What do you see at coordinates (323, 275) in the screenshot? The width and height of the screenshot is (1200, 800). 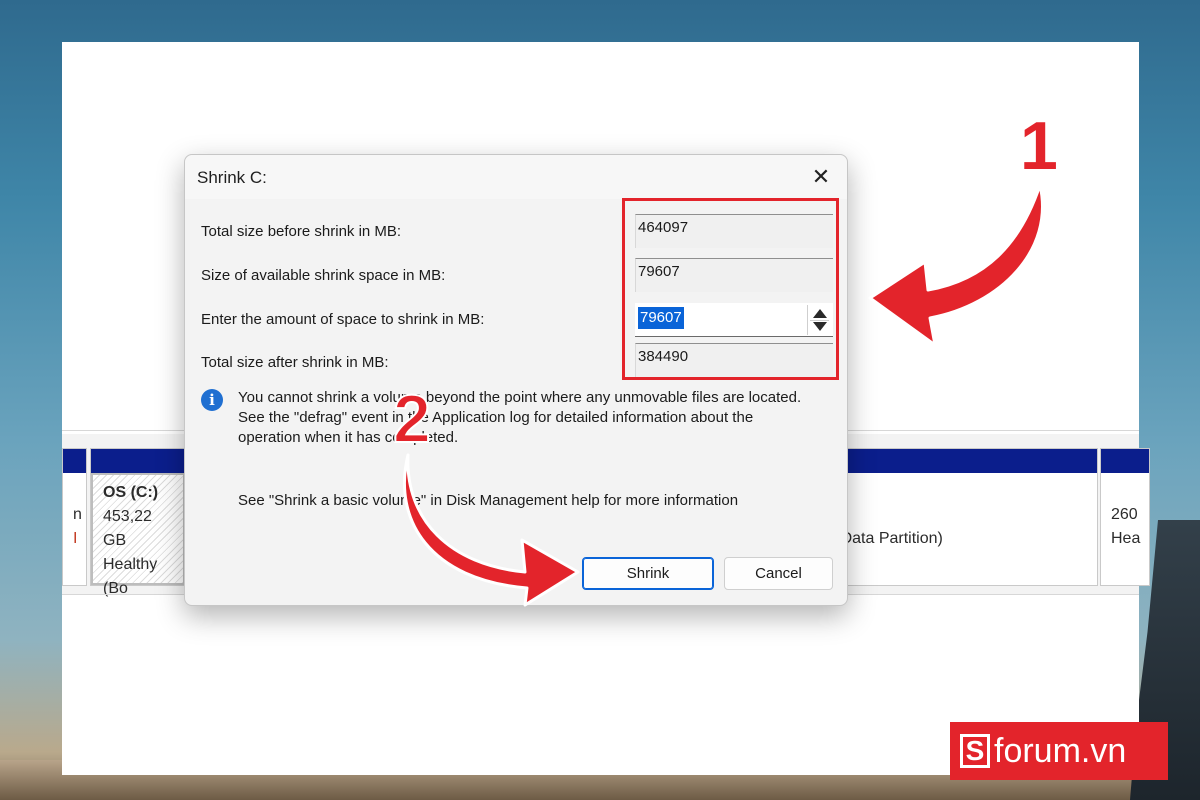 I see `available-space-label: Size of available shrink space in MB:` at bounding box center [323, 275].